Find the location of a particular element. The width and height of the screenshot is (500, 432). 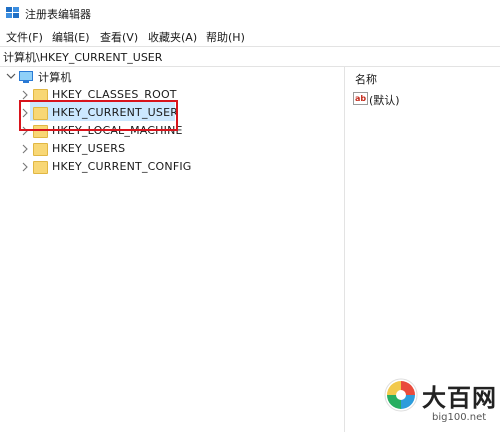

tree-item-label: HKEY_USERS is located at coordinates (89, 148).